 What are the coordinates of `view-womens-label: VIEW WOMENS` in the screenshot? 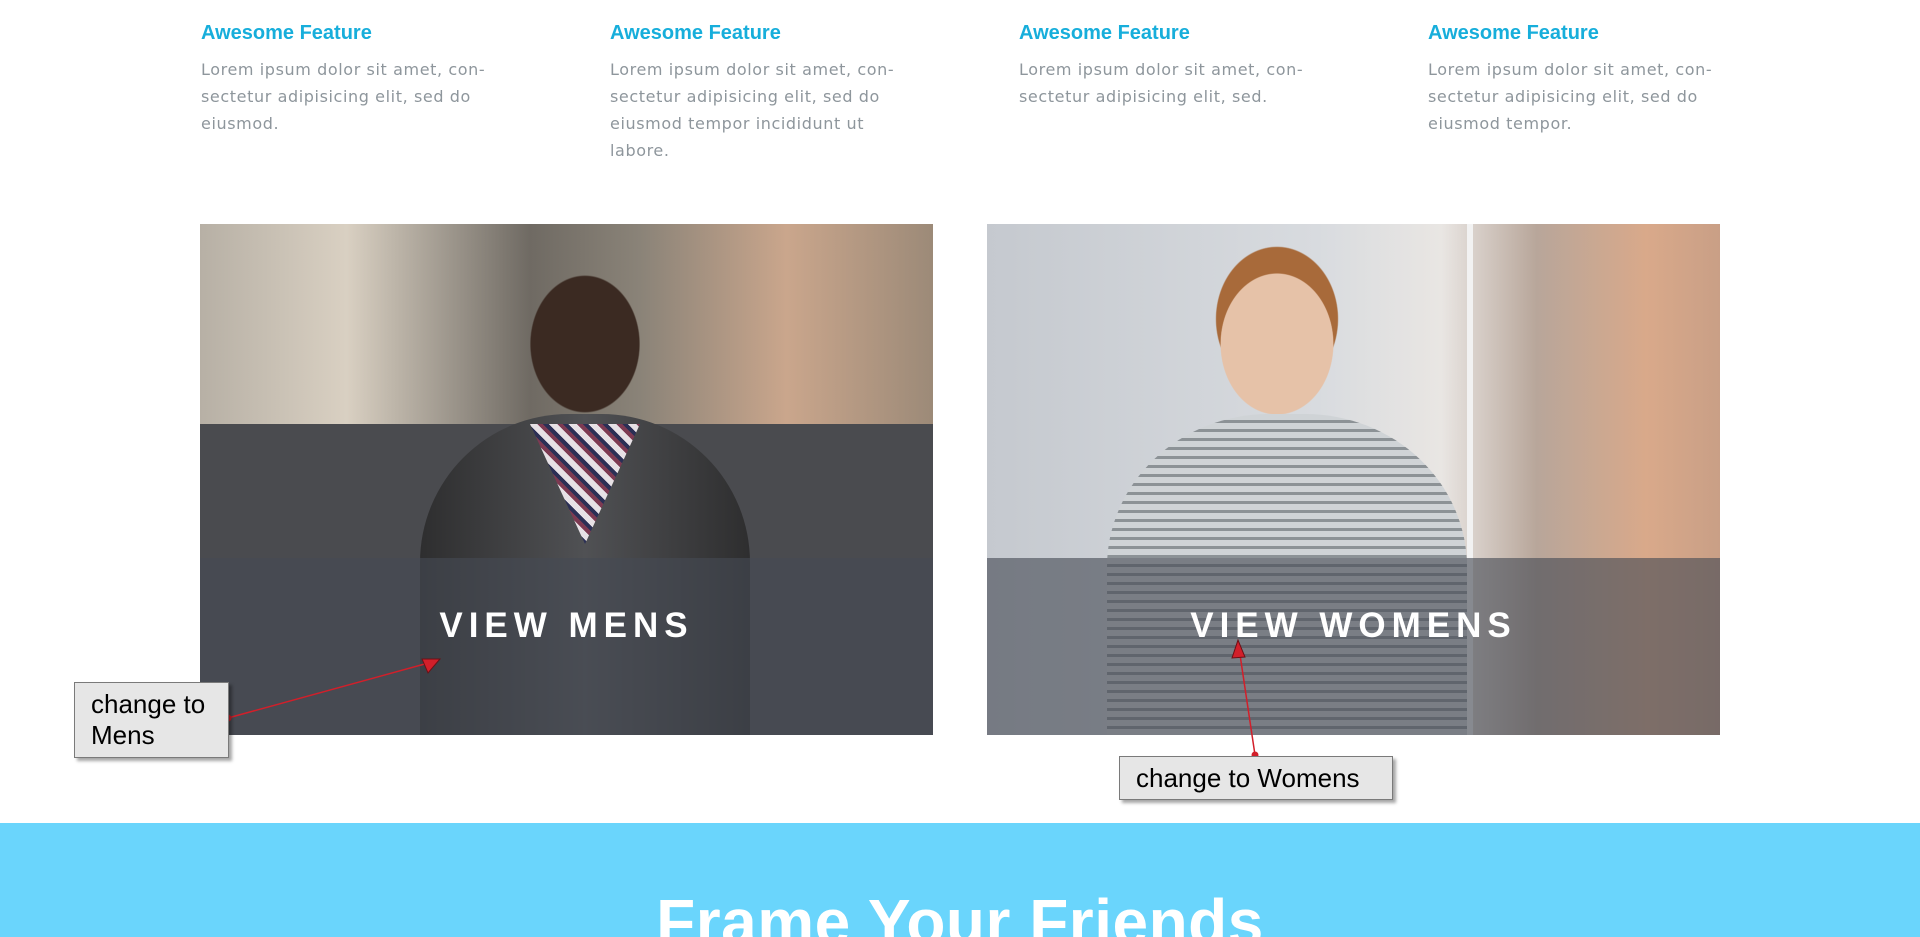 It's located at (1353, 626).